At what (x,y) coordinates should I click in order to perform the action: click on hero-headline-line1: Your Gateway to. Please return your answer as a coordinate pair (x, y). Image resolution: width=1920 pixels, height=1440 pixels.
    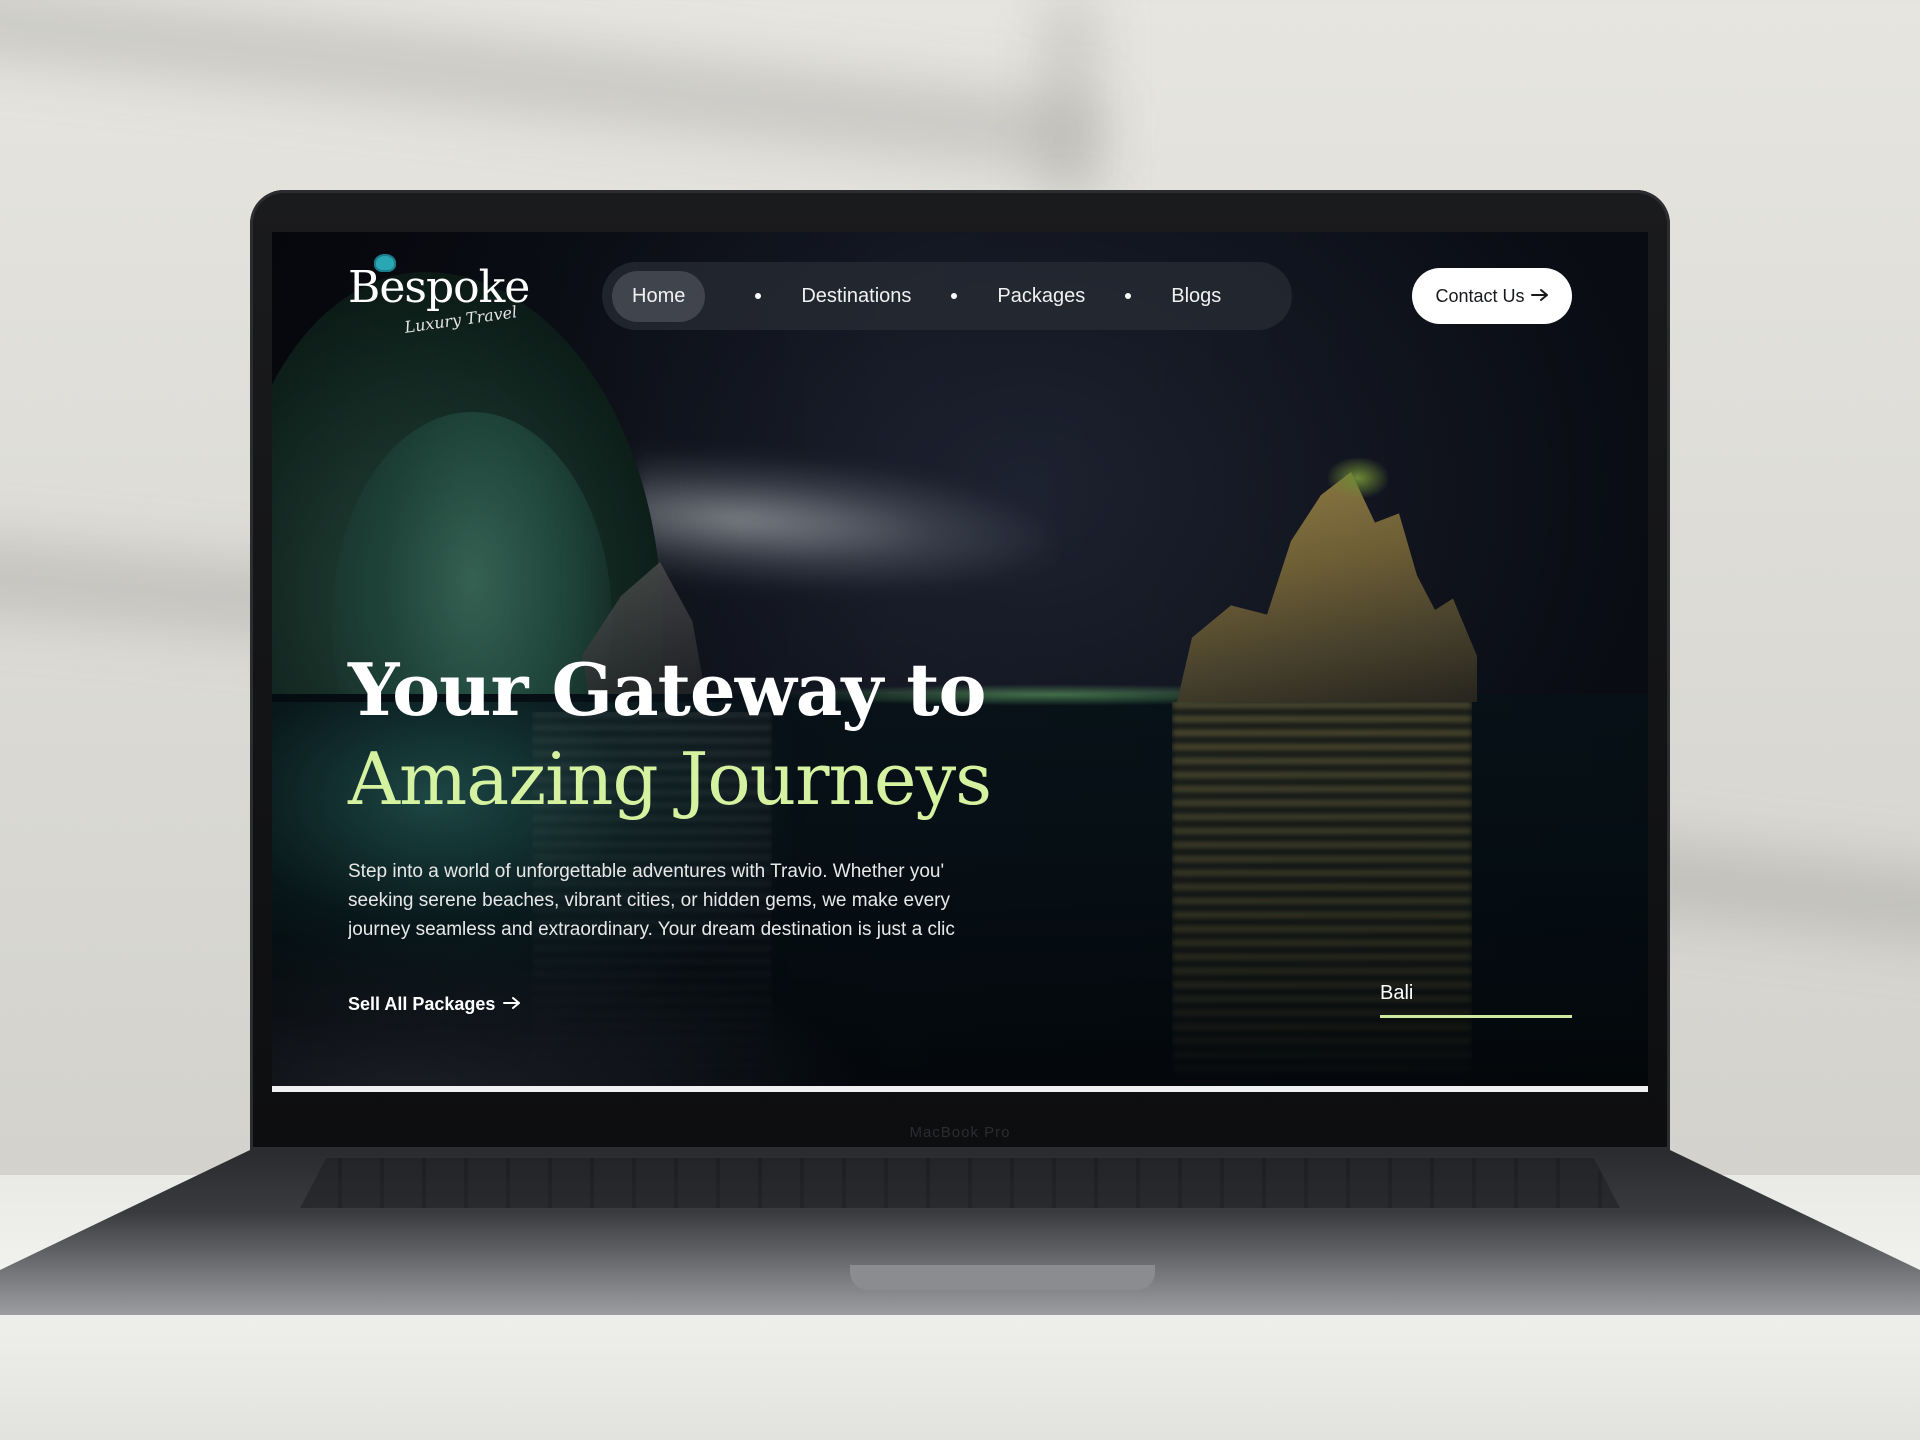
    Looking at the image, I should click on (667, 689).